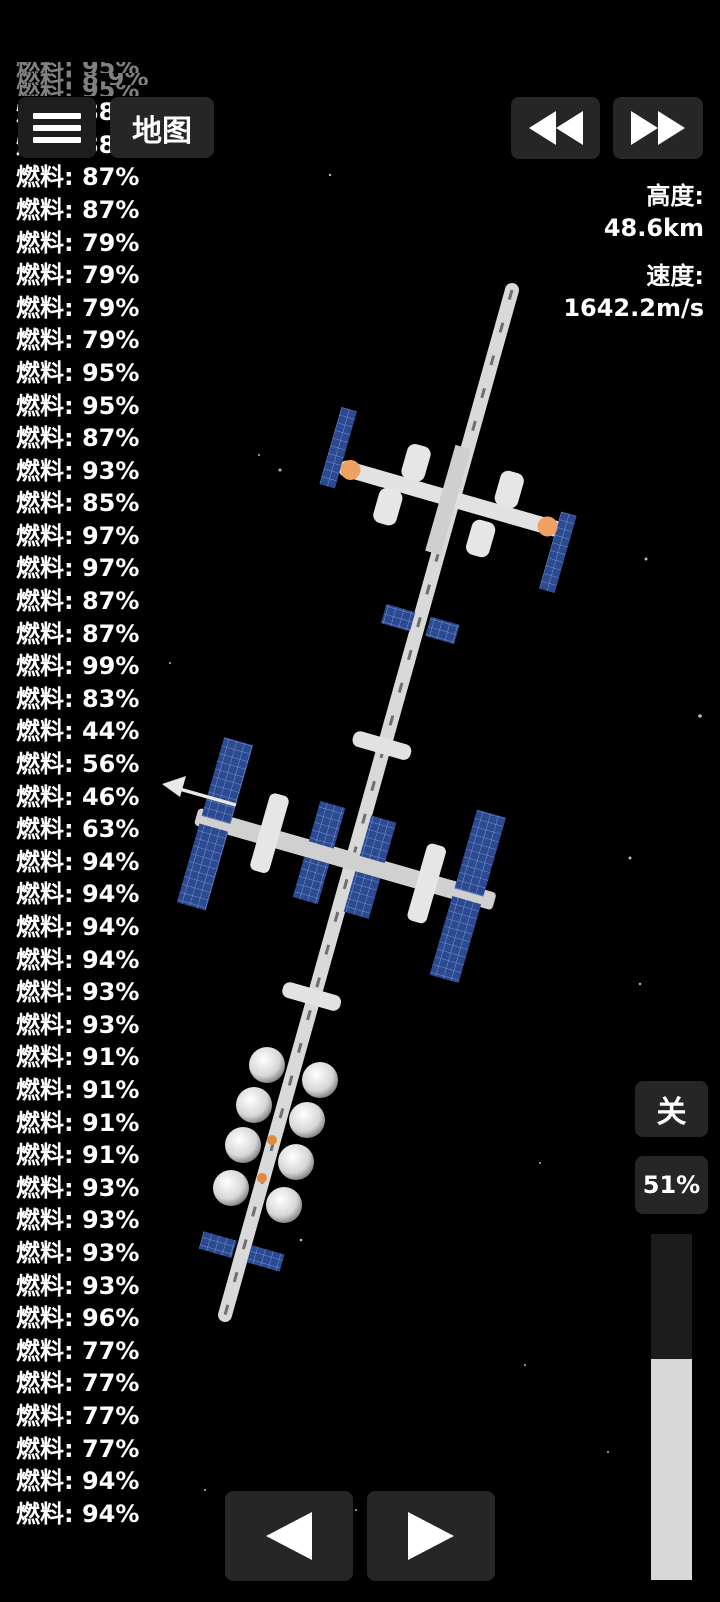 The image size is (720, 1602). I want to click on speed-value: 1642.2m/s, so click(633, 308).